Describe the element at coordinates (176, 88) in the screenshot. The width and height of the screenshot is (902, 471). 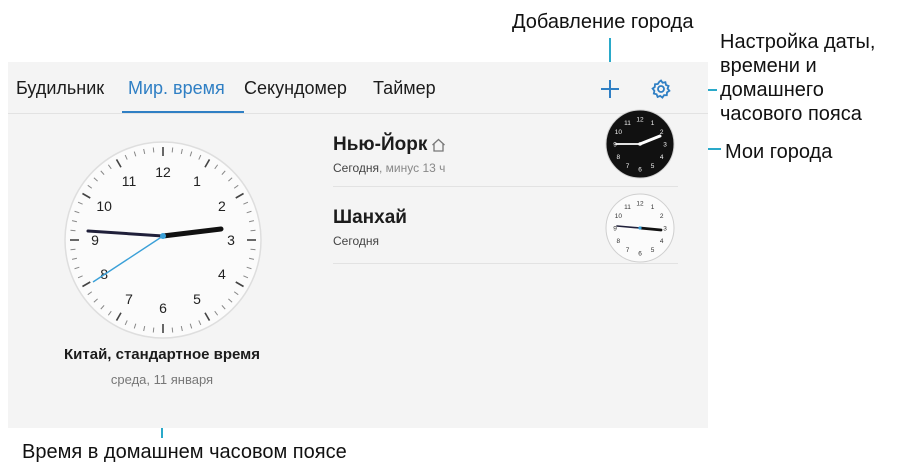
I see `tab-world-clock: Мир. время` at that location.